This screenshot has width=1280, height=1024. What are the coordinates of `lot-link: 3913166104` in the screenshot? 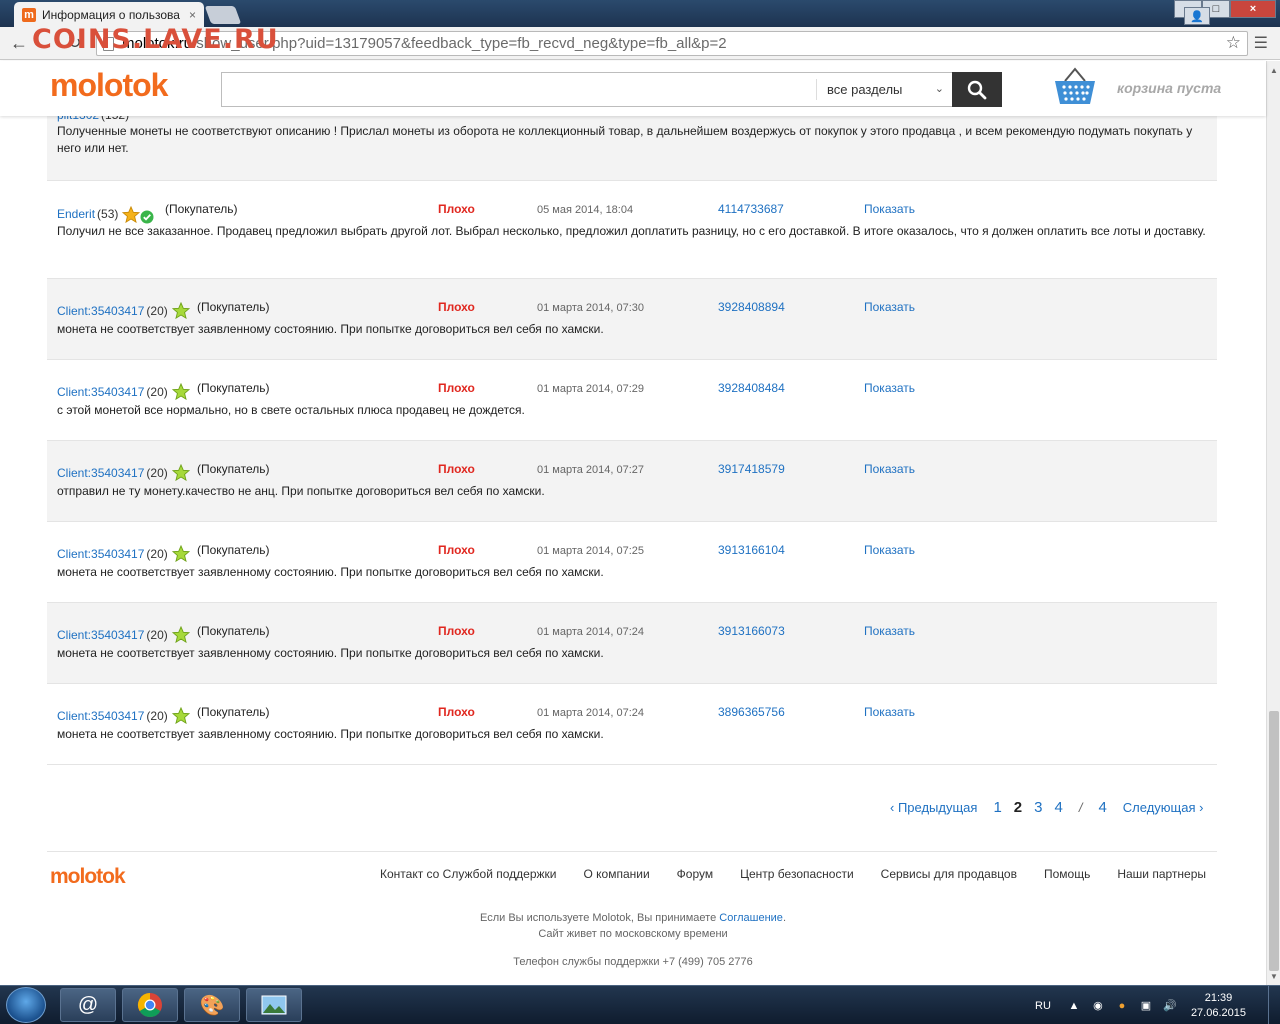 It's located at (751, 550).